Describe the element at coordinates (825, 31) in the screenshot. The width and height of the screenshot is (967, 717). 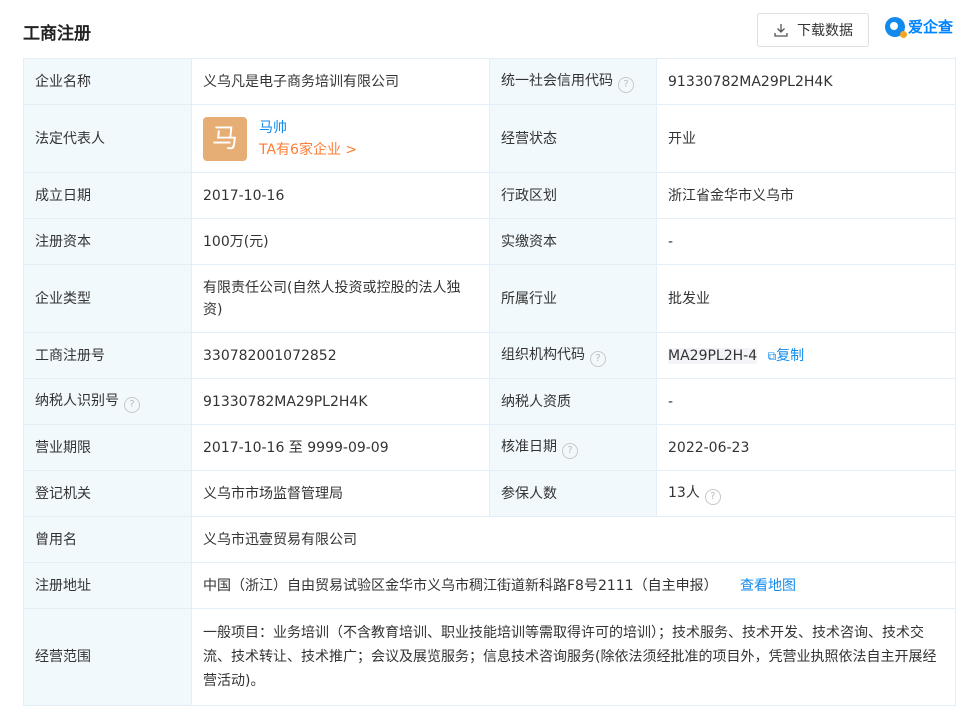
I see `download-data-label: 下载数据` at that location.